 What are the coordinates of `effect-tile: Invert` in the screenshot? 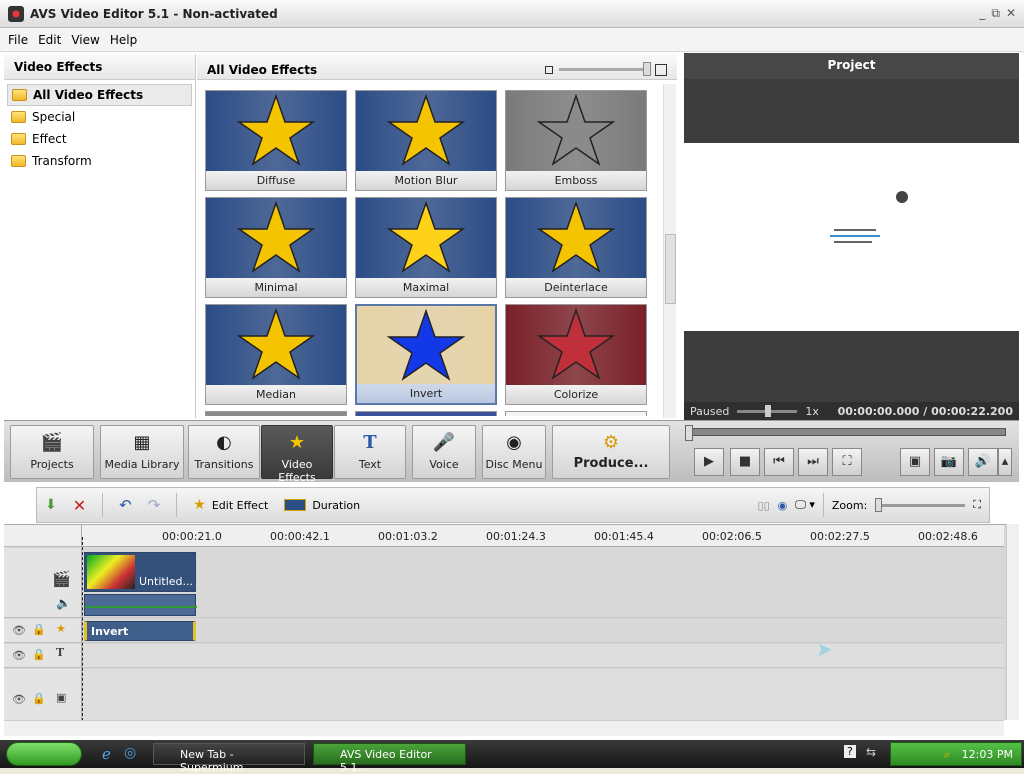 It's located at (426, 354).